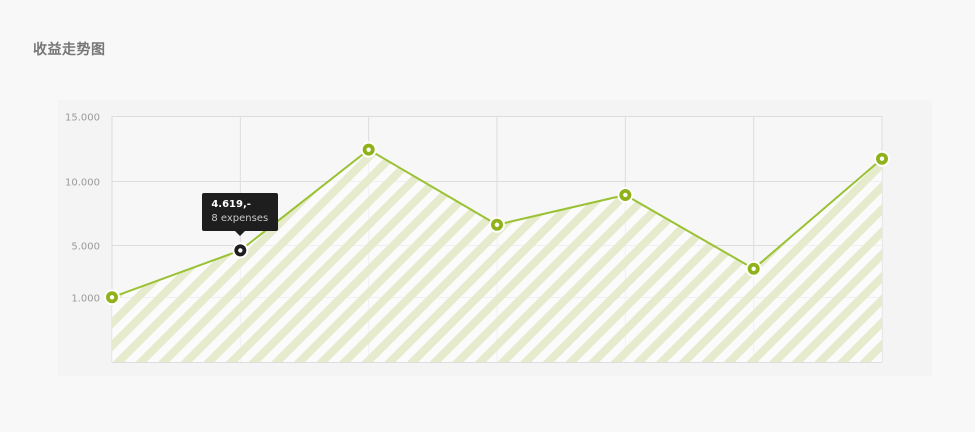  Describe the element at coordinates (82, 118) in the screenshot. I see `y-tick-label: 15.000` at that location.